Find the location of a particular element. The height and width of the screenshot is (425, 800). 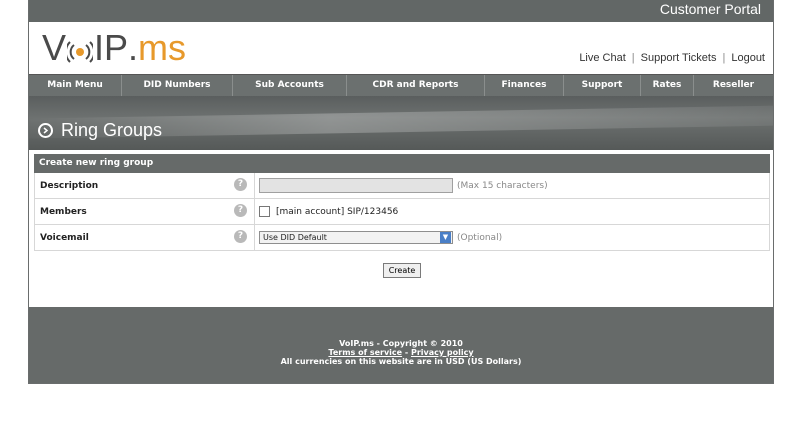

create-button: Create is located at coordinates (402, 270).